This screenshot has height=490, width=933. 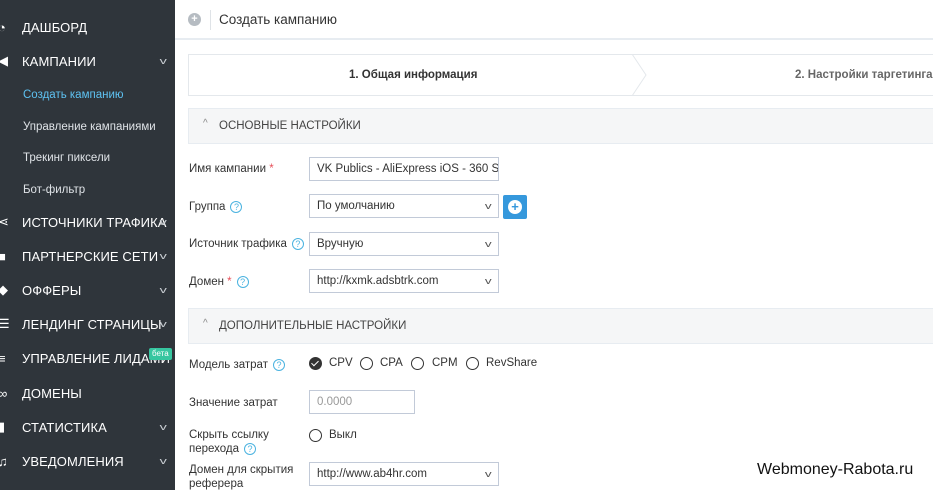 What do you see at coordinates (3, 256) in the screenshot?
I see `briefcase-icon: ■` at bounding box center [3, 256].